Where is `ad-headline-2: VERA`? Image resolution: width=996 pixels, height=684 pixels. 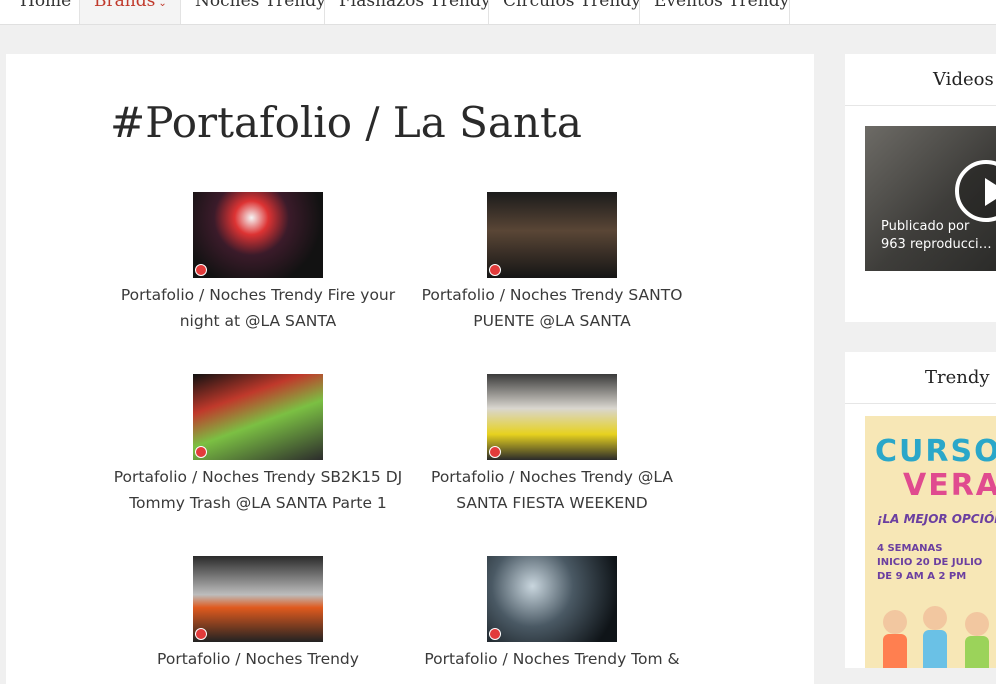
ad-headline-2: VERA is located at coordinates (949, 485).